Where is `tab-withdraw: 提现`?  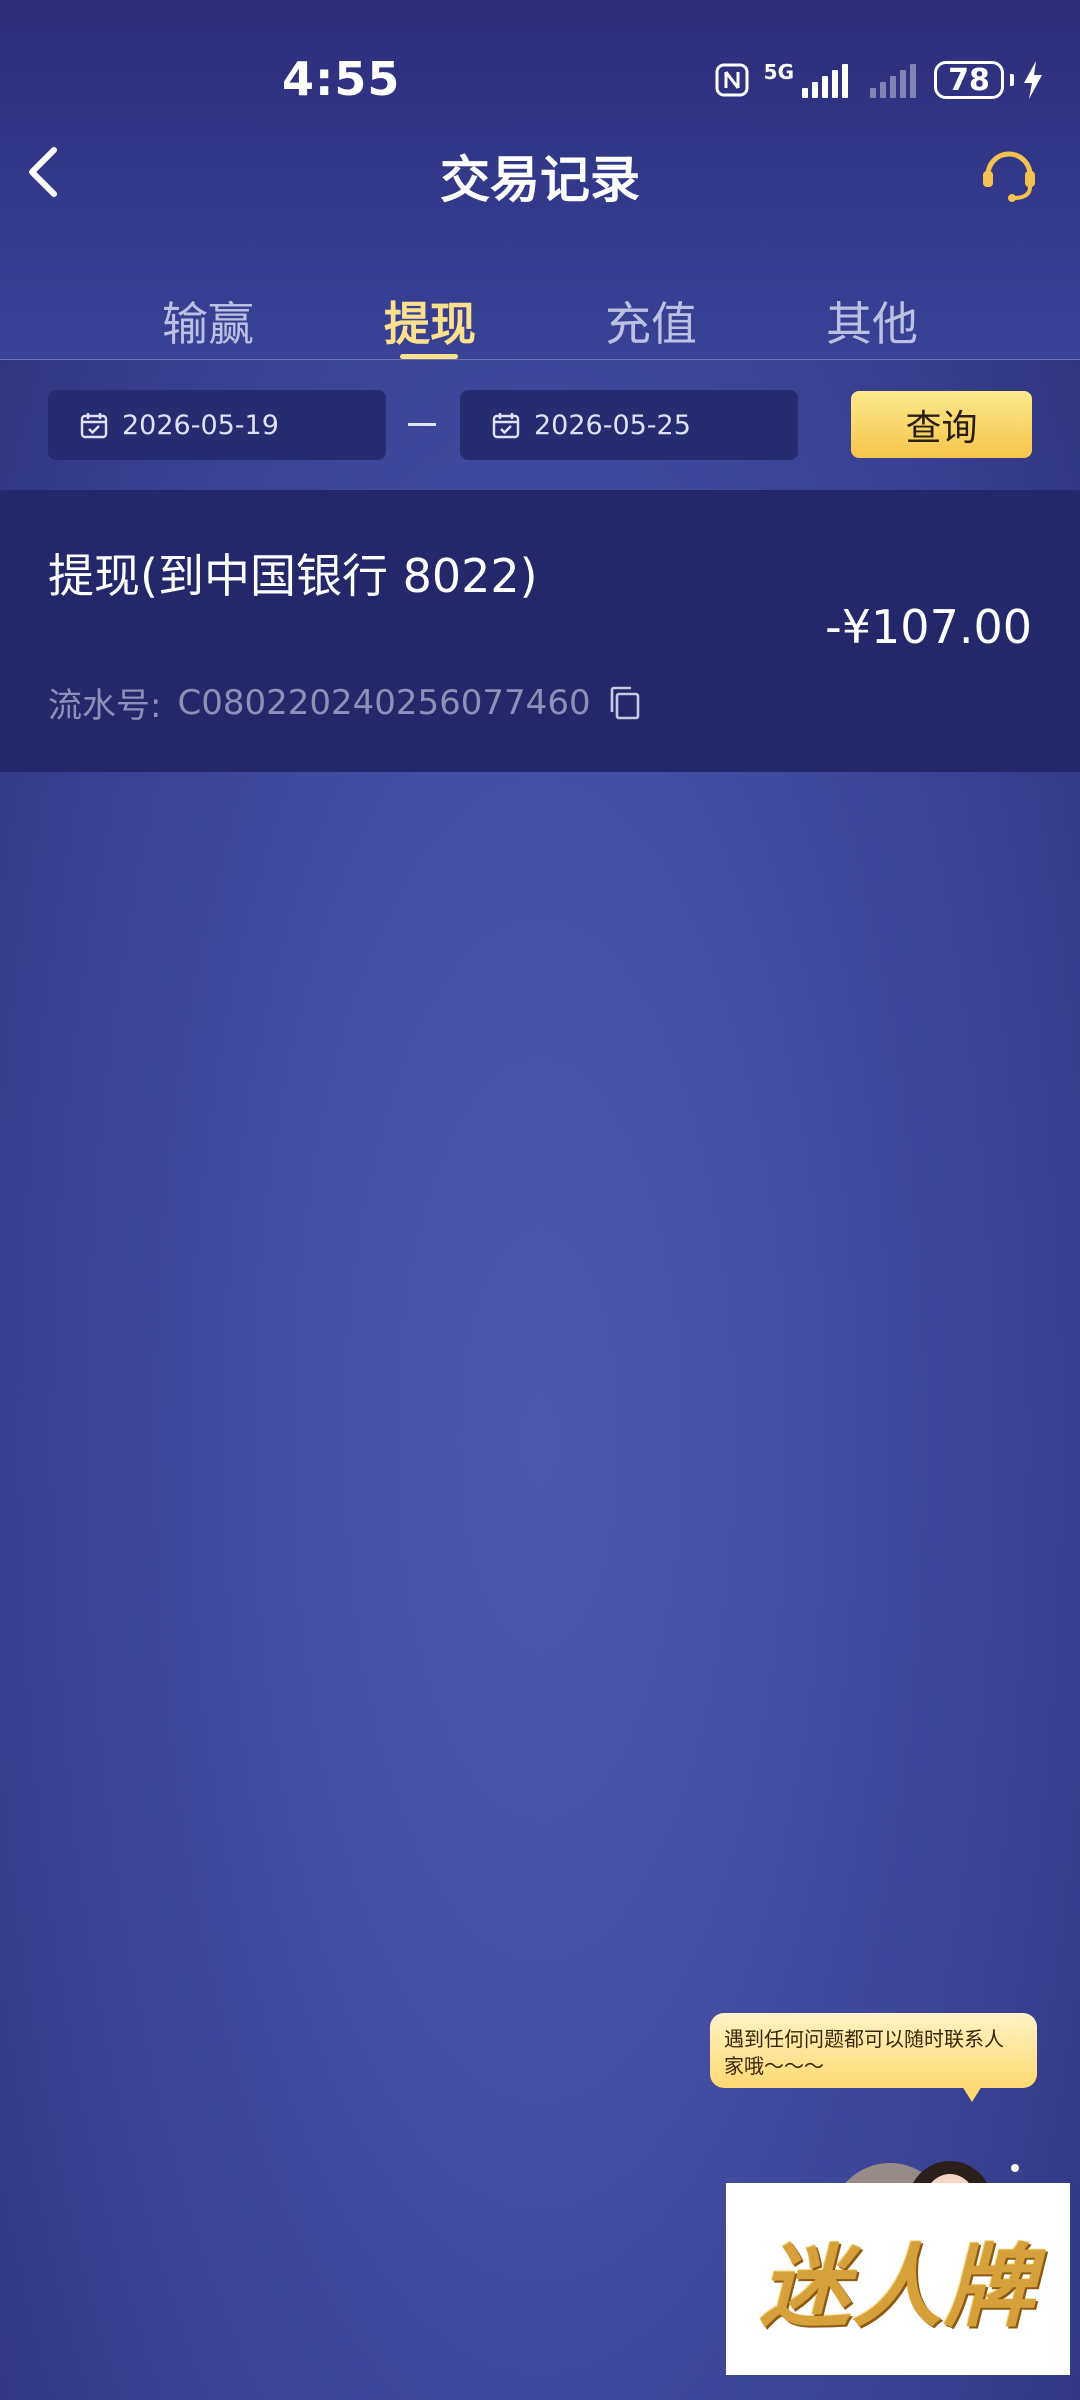 tab-withdraw: 提现 is located at coordinates (430, 321).